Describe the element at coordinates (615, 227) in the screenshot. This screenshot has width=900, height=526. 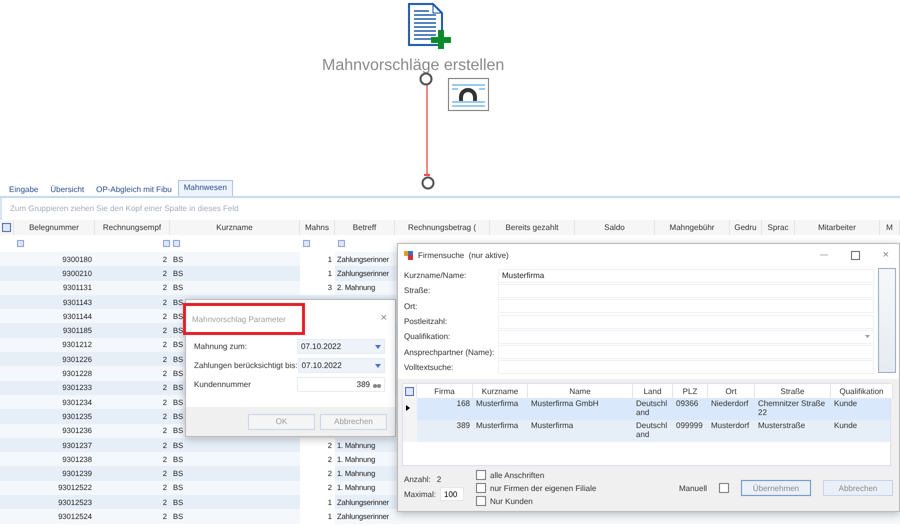
I see `column-header: Saldo` at that location.